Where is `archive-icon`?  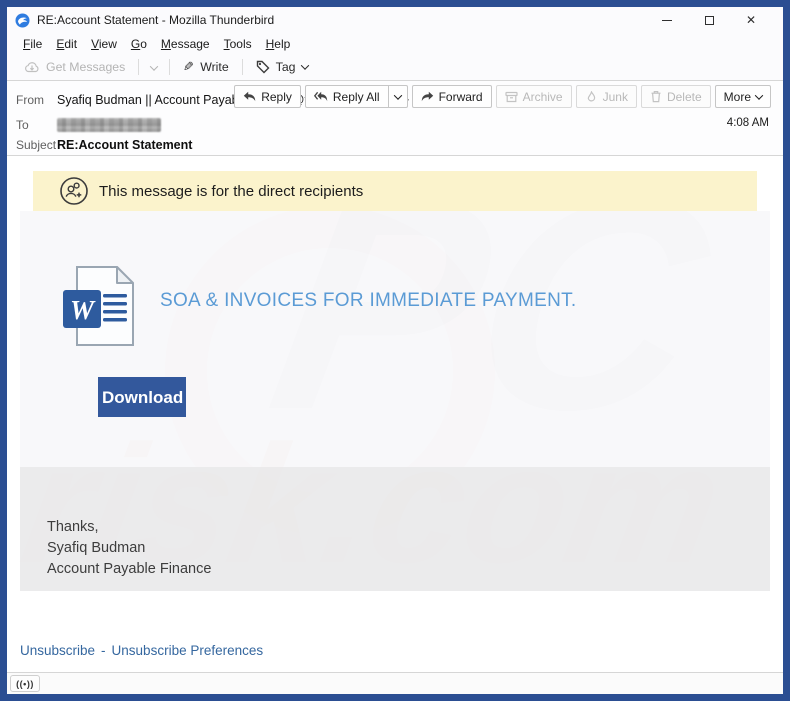 archive-icon is located at coordinates (511, 96).